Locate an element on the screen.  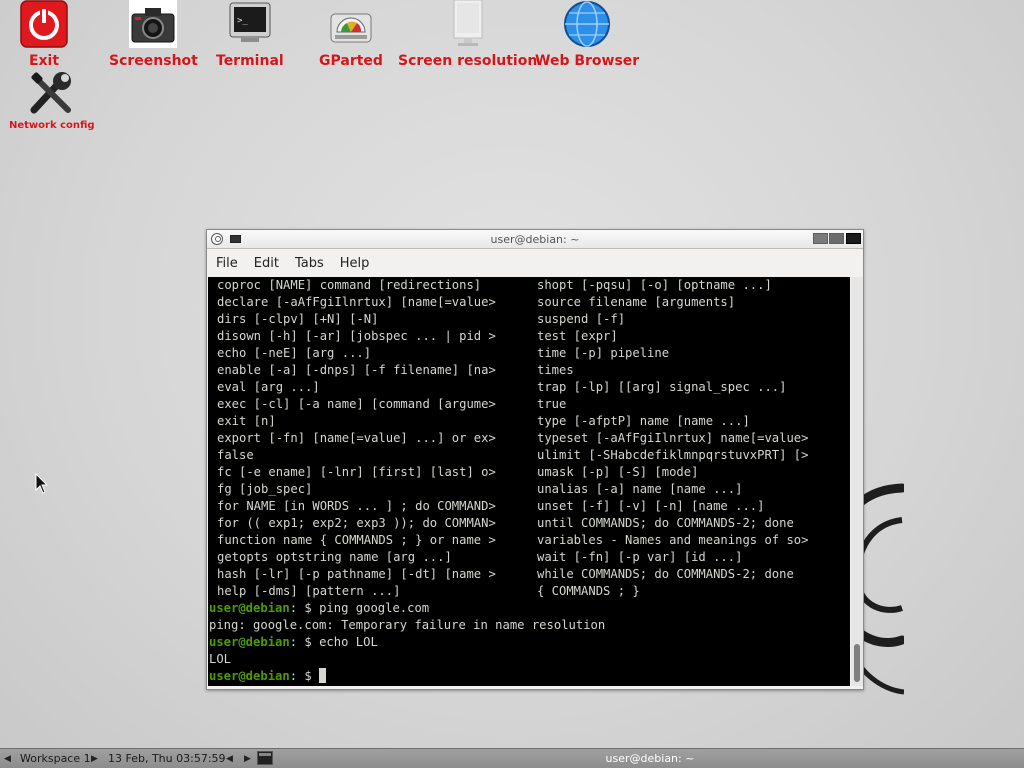
menu-help: Help is located at coordinates (355, 263).